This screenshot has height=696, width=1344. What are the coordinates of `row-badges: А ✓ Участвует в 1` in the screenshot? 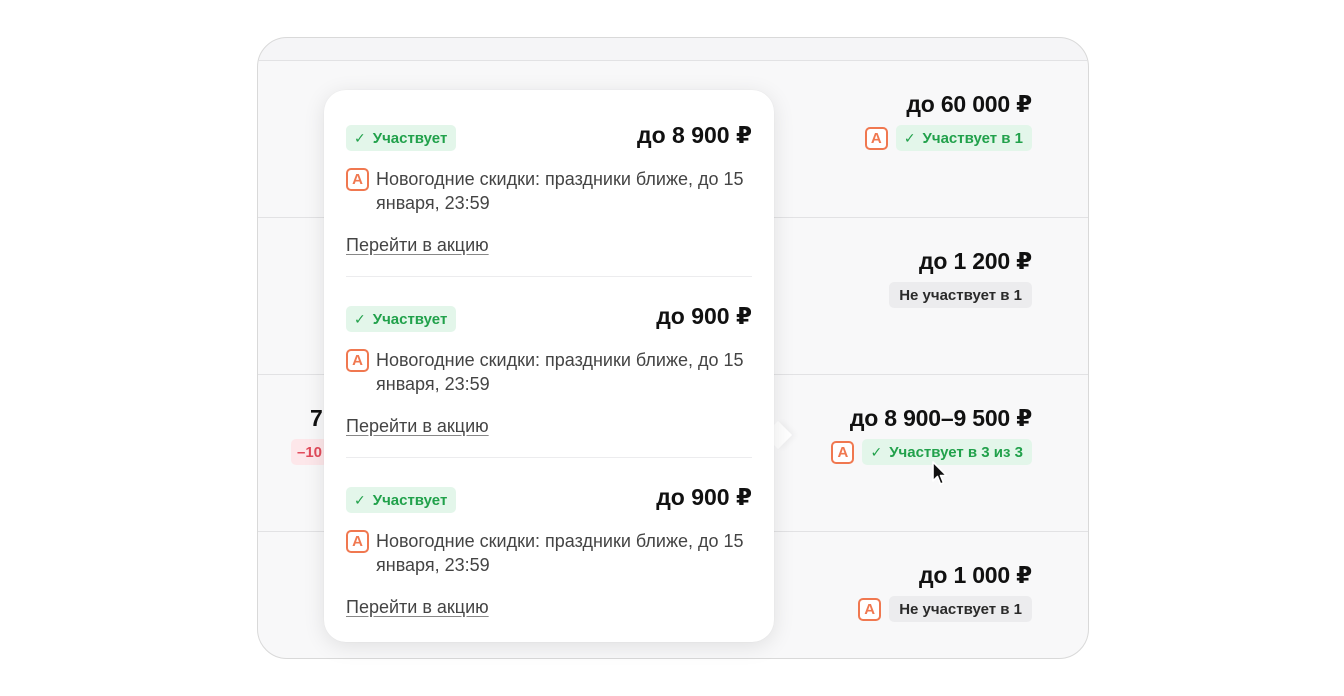 It's located at (948, 138).